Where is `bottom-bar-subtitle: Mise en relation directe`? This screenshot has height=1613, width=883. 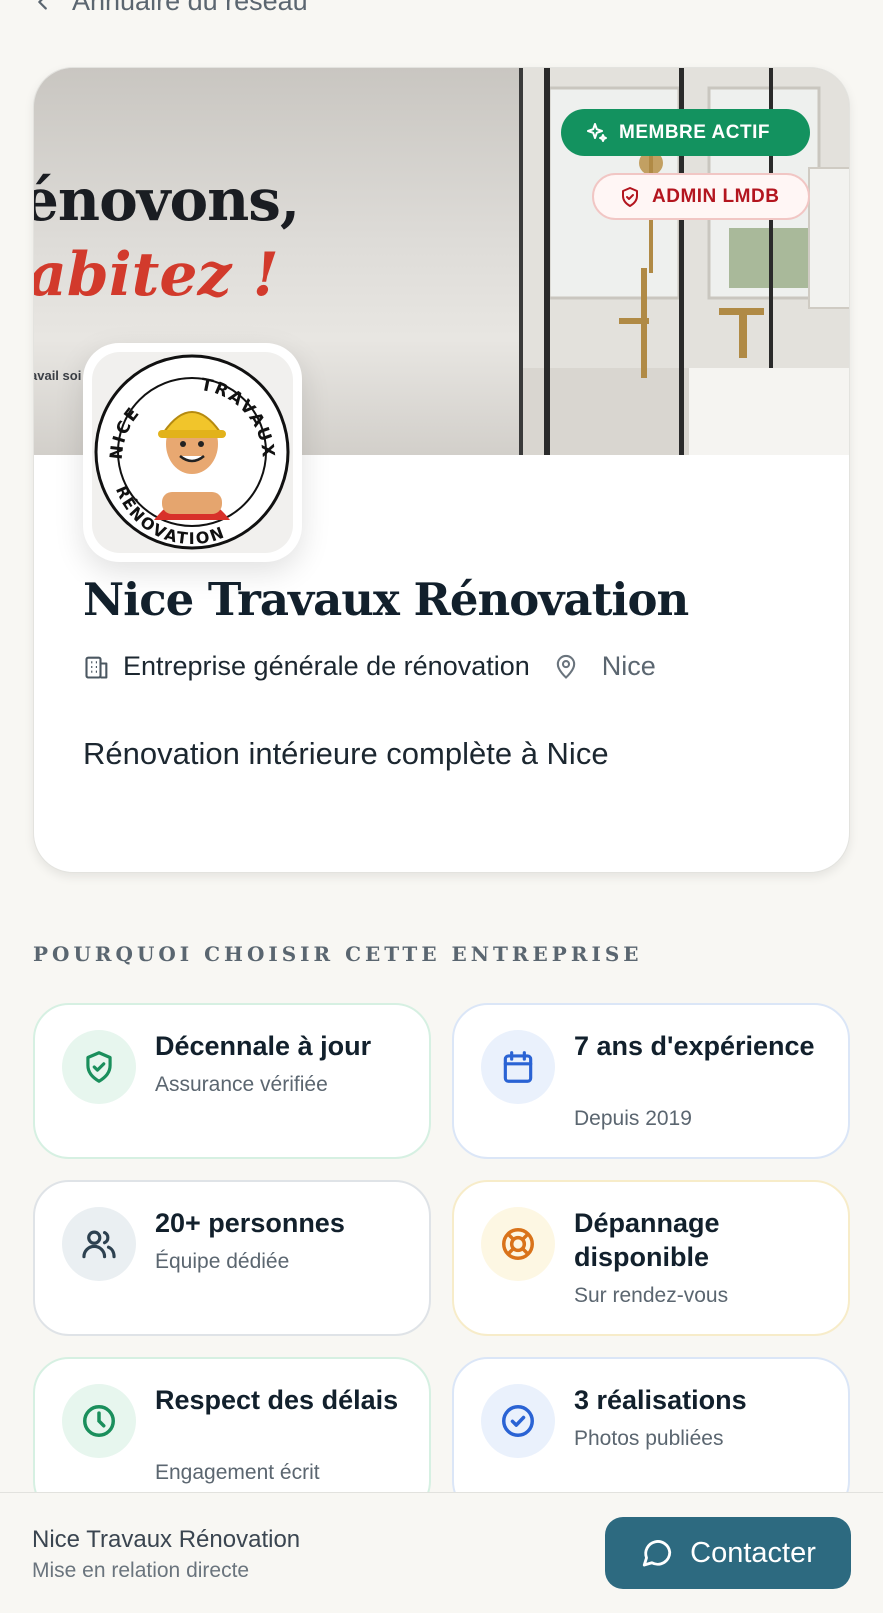 bottom-bar-subtitle: Mise en relation directe is located at coordinates (141, 1570).